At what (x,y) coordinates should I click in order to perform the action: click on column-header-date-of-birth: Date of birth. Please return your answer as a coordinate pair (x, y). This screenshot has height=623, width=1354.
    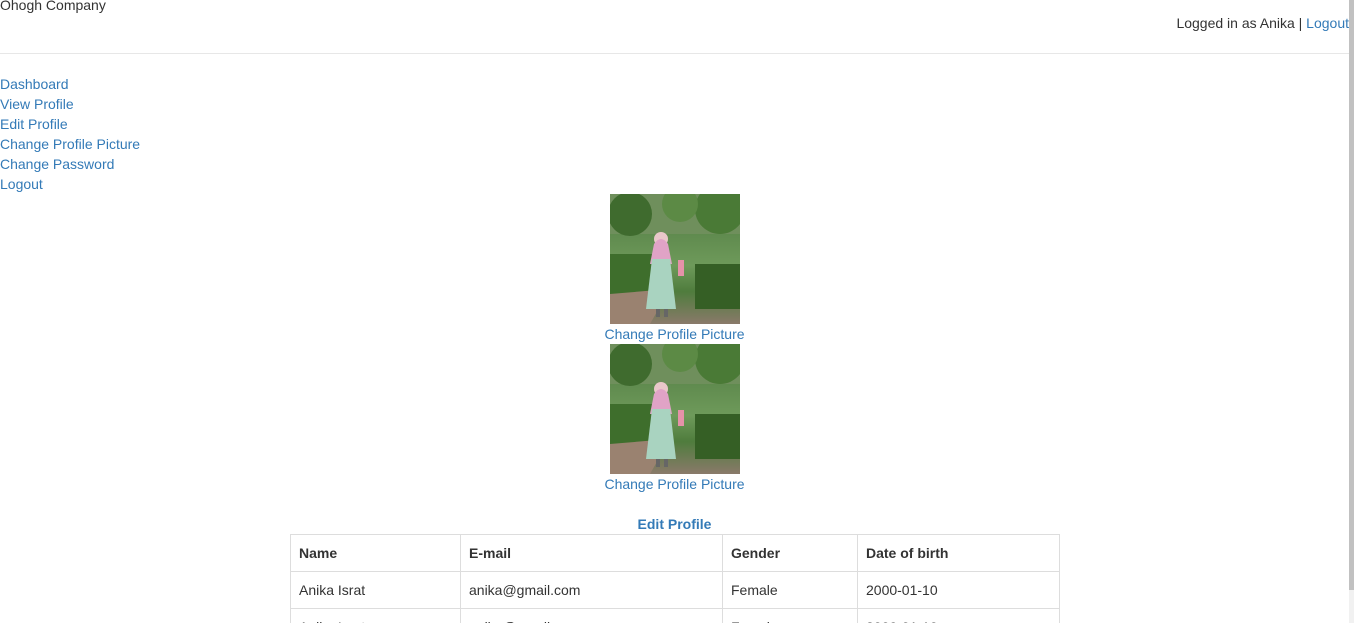
    Looking at the image, I should click on (958, 553).